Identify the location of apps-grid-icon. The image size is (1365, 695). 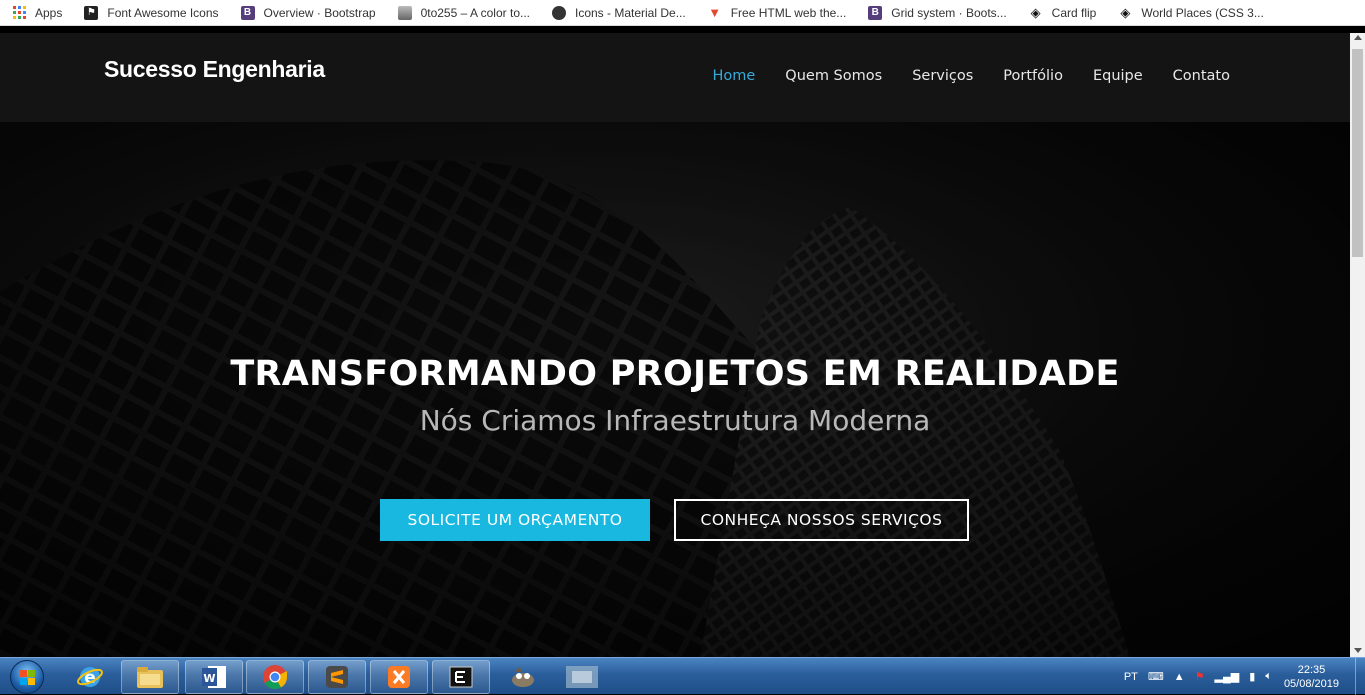
(19, 12).